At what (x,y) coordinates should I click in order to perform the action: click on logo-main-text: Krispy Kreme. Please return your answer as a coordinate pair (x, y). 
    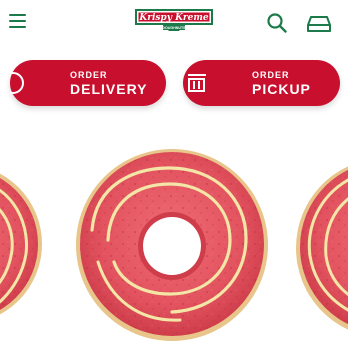
    Looking at the image, I should click on (173, 18).